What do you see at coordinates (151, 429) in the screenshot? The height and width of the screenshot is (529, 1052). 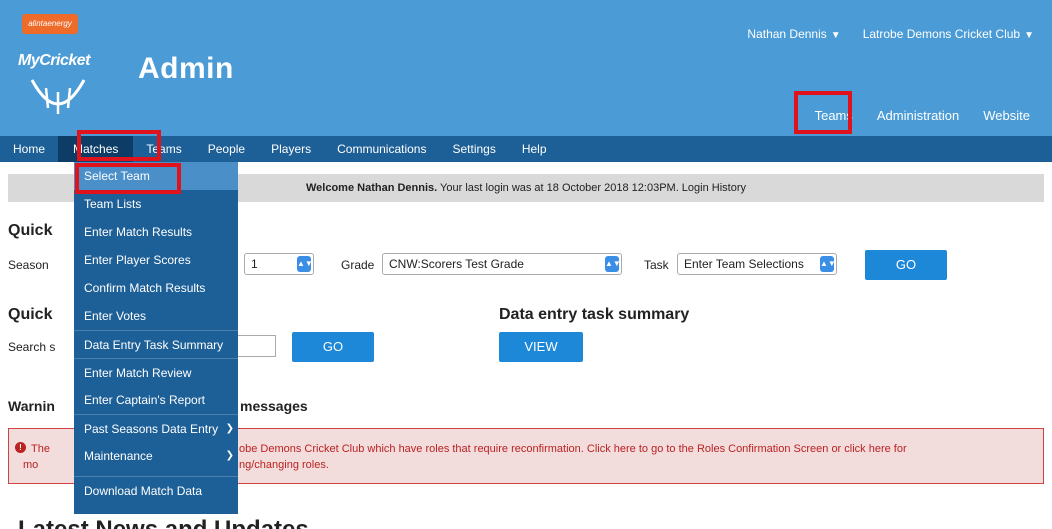 I see `past-seasons-label: Past Seasons Data Entry` at bounding box center [151, 429].